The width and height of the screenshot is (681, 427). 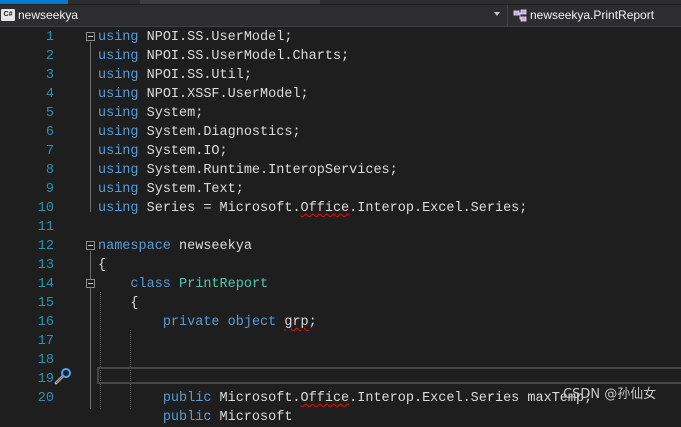 What do you see at coordinates (340, 303) in the screenshot?
I see `code-line: 15 {` at bounding box center [340, 303].